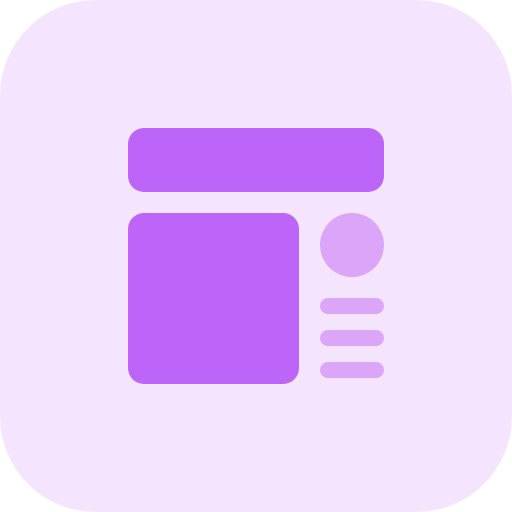 This screenshot has width=512, height=512. What do you see at coordinates (352, 245) in the screenshot?
I see `avatar-circle-shape` at bounding box center [352, 245].